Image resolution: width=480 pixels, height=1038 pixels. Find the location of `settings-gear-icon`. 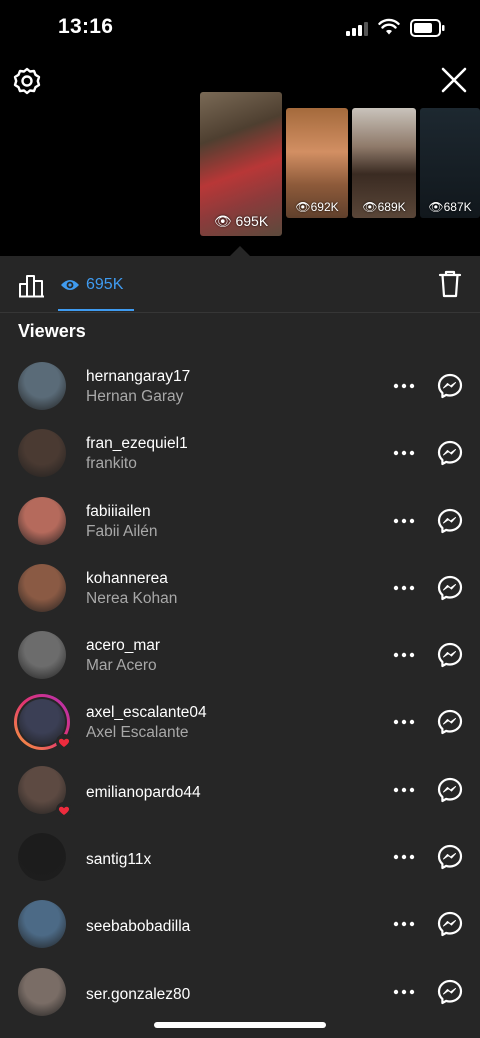

settings-gear-icon is located at coordinates (27, 81).